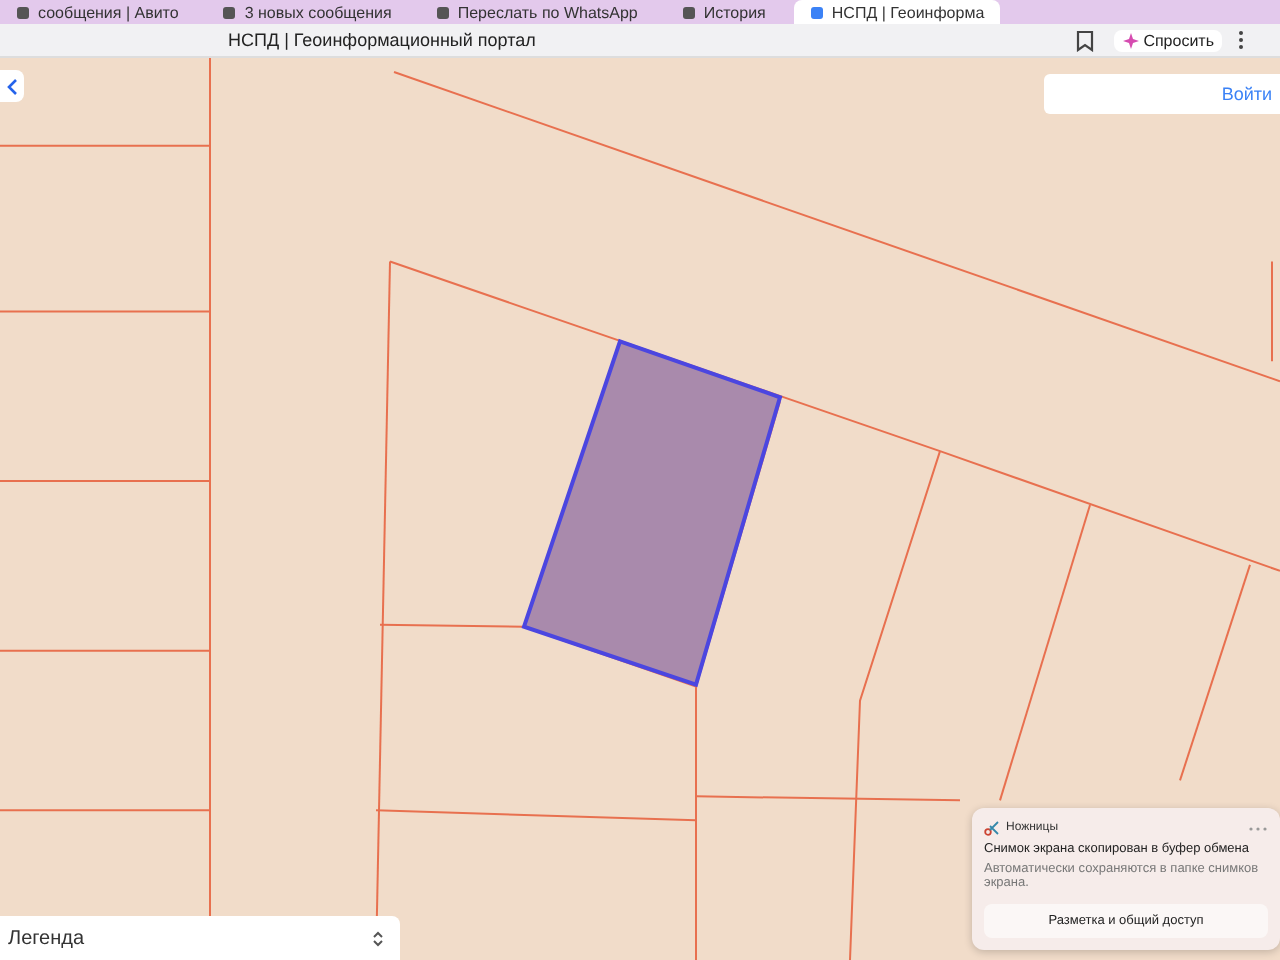 The width and height of the screenshot is (1280, 960). Describe the element at coordinates (200, 938) in the screenshot. I see `legend-dropdown: Легенда` at that location.